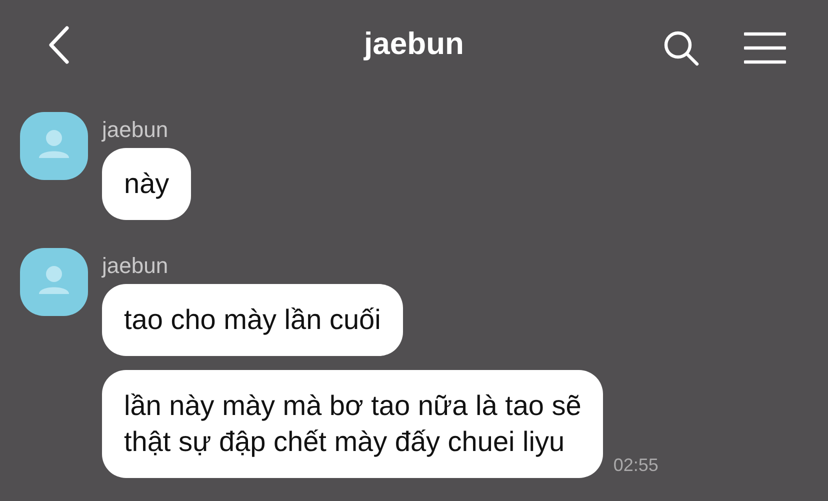 The width and height of the screenshot is (828, 501). Describe the element at coordinates (252, 320) in the screenshot. I see `message-bubble: tao cho mày lần cuối` at that location.